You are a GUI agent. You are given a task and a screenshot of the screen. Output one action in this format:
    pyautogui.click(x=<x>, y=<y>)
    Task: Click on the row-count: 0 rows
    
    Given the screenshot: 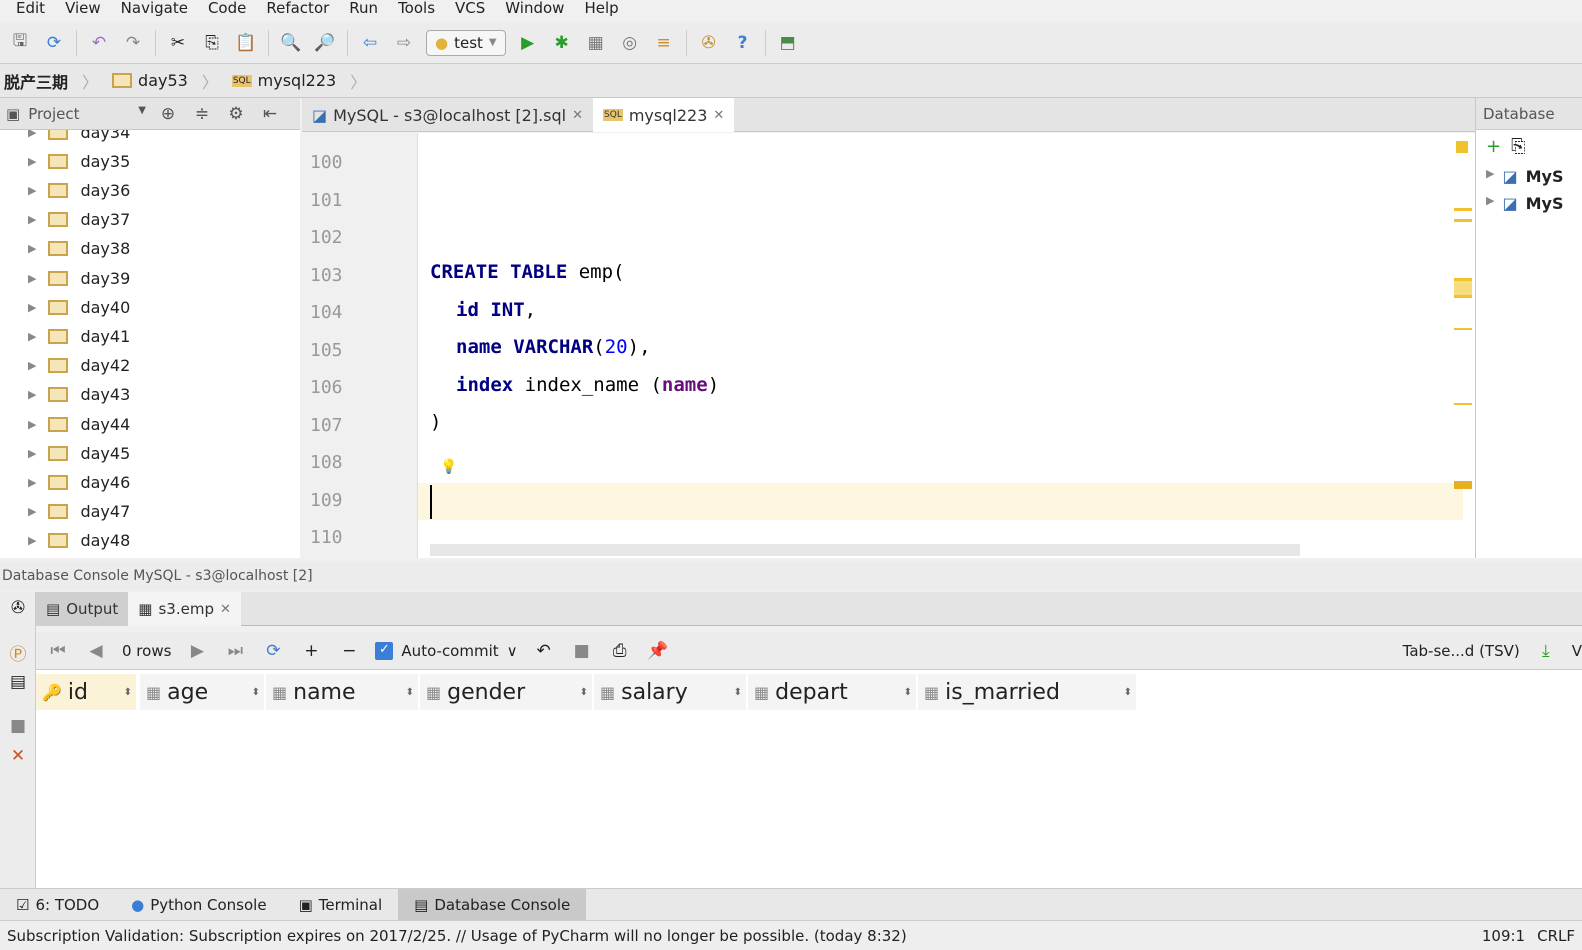 What is the action you would take?
    pyautogui.click(x=146, y=651)
    